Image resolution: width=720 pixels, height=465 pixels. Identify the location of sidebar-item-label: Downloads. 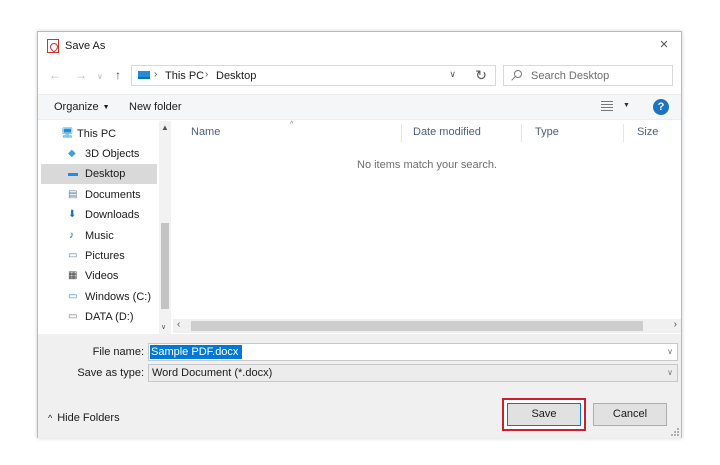
(112, 215).